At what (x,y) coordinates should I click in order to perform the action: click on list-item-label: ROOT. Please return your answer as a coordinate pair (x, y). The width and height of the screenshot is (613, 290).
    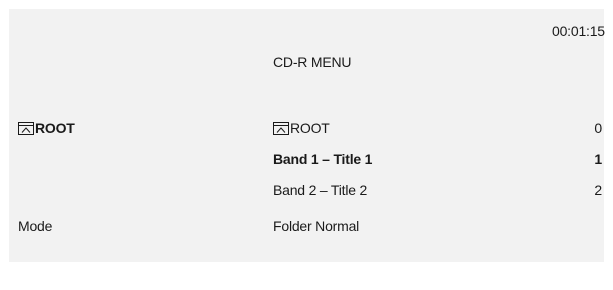
    Looking at the image, I should click on (310, 128).